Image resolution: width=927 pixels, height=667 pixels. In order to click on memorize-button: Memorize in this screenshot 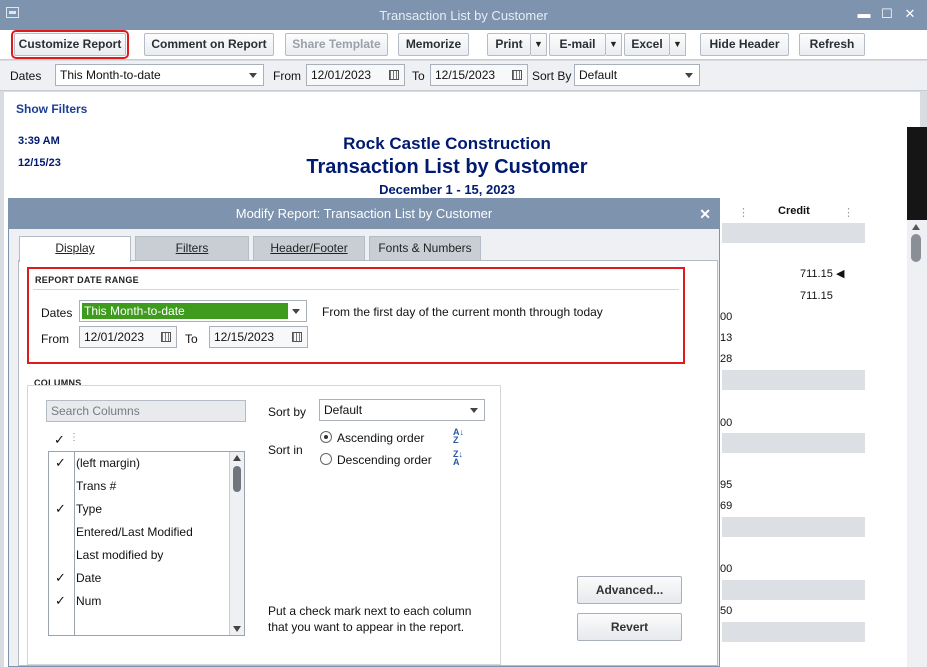, I will do `click(433, 44)`.